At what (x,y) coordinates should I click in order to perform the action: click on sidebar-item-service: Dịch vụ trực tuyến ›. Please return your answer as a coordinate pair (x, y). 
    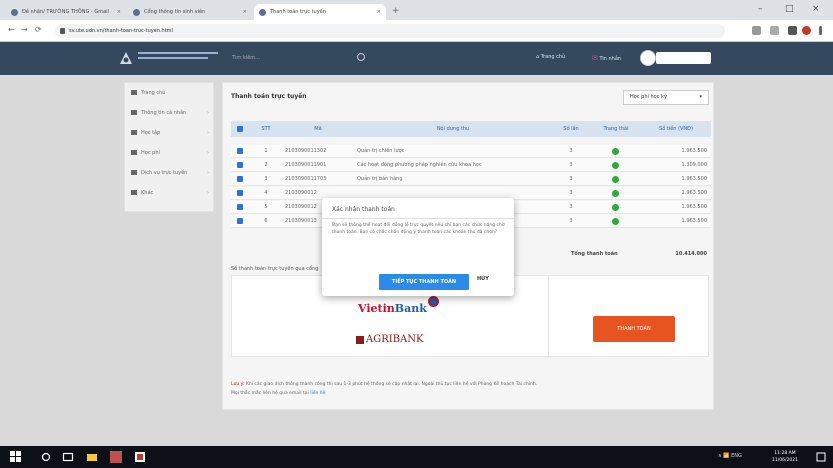
    Looking at the image, I should click on (170, 173).